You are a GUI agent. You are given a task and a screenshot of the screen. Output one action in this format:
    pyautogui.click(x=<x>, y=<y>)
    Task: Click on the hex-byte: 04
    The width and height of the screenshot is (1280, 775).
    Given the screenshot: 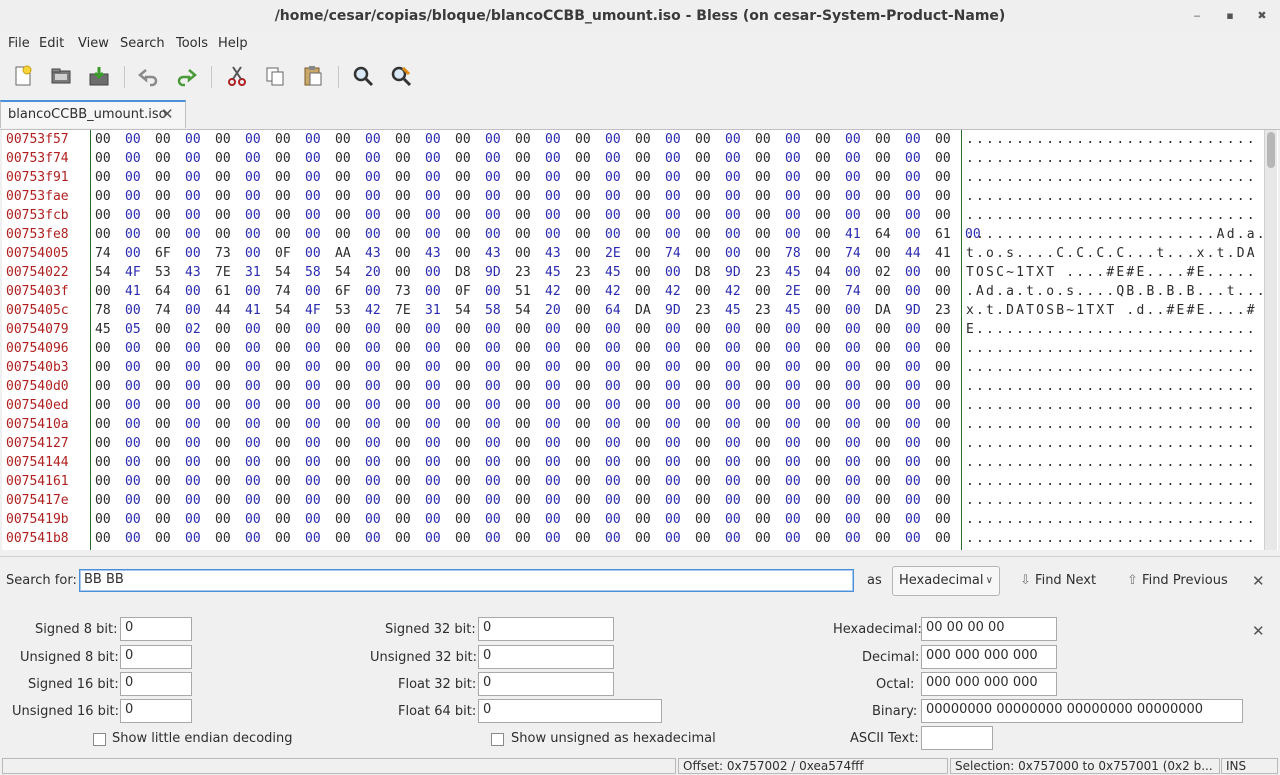 What is the action you would take?
    pyautogui.click(x=823, y=272)
    